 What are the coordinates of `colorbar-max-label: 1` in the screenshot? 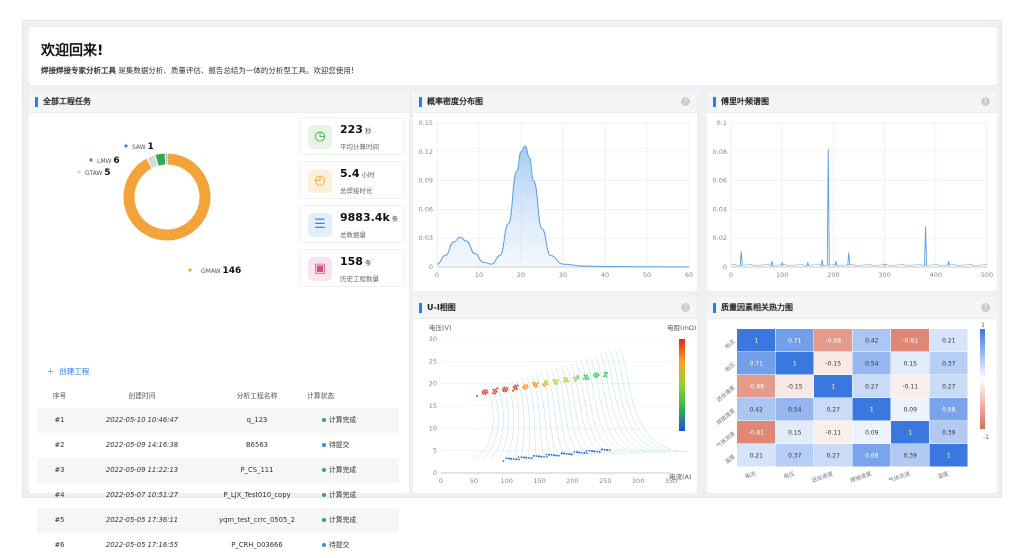 It's located at (983, 325).